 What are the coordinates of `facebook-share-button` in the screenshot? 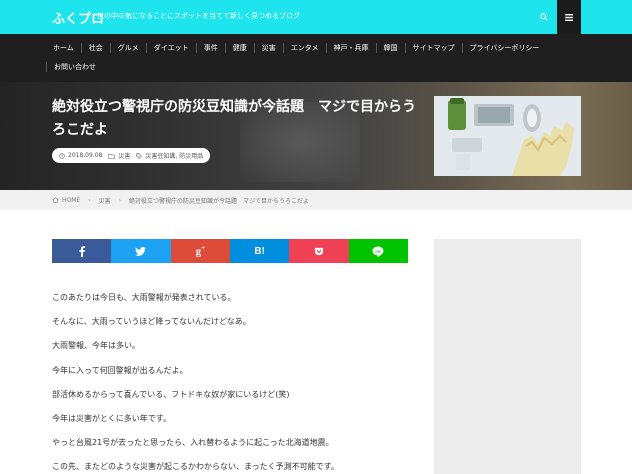 It's located at (82, 251).